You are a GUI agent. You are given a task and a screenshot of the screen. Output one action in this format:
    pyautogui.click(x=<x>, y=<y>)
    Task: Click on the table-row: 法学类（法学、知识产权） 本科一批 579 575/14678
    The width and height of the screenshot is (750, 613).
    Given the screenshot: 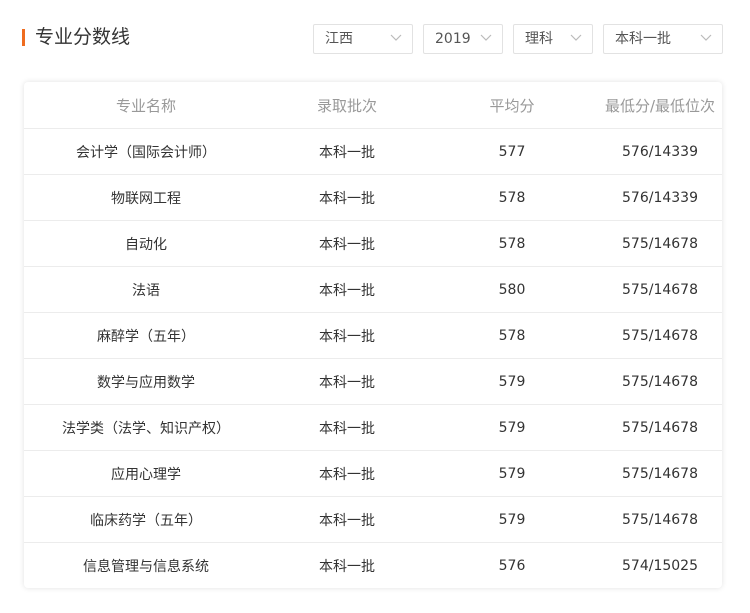 What is the action you would take?
    pyautogui.click(x=373, y=427)
    